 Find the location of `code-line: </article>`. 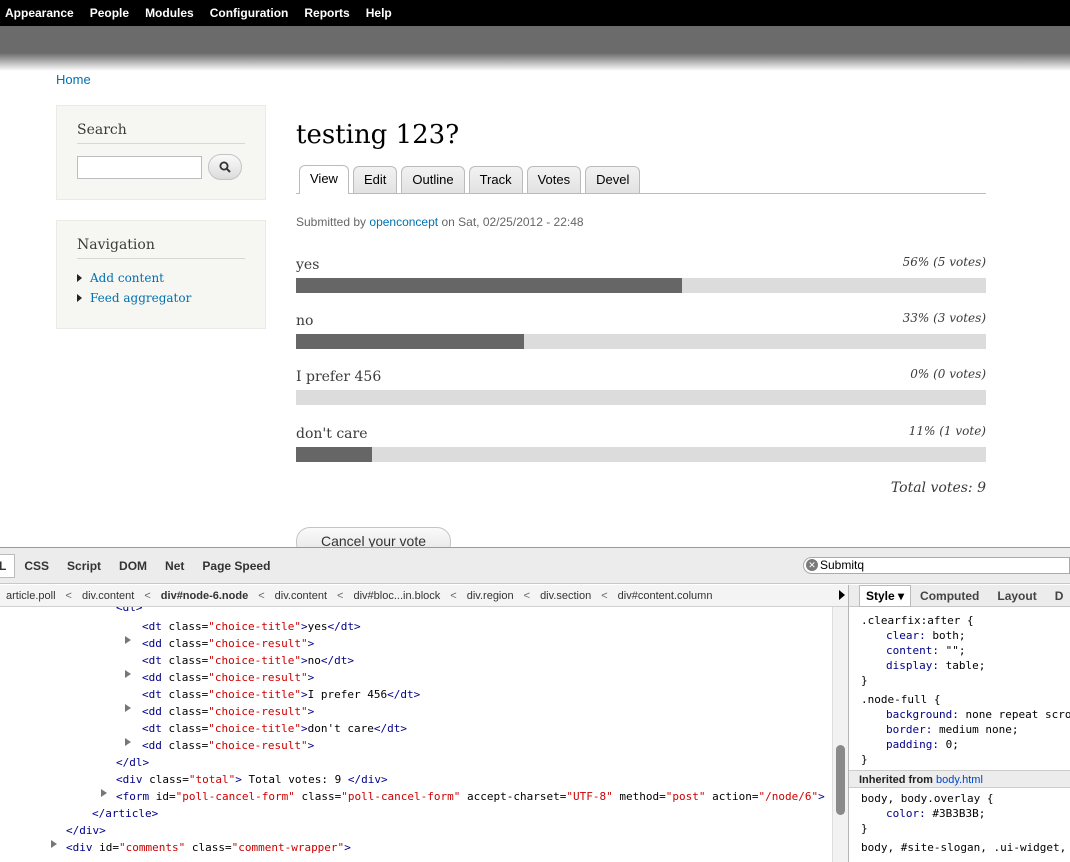

code-line: </article> is located at coordinates (125, 813).